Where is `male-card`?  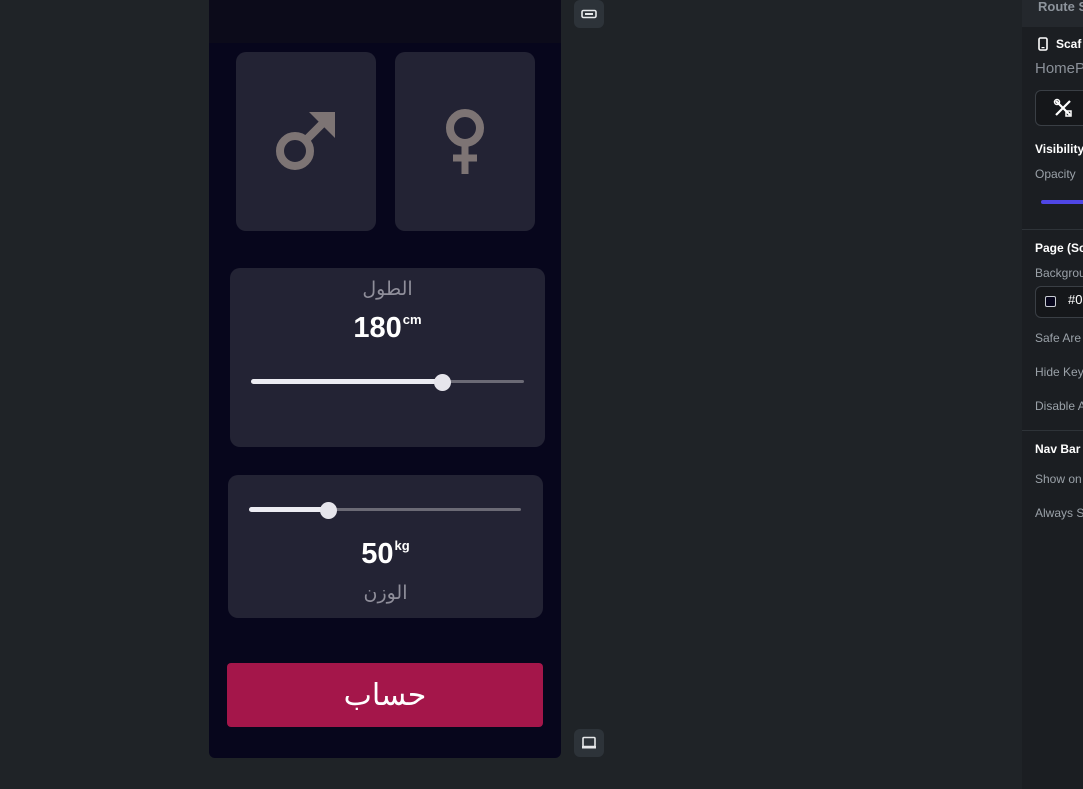
male-card is located at coordinates (306, 141).